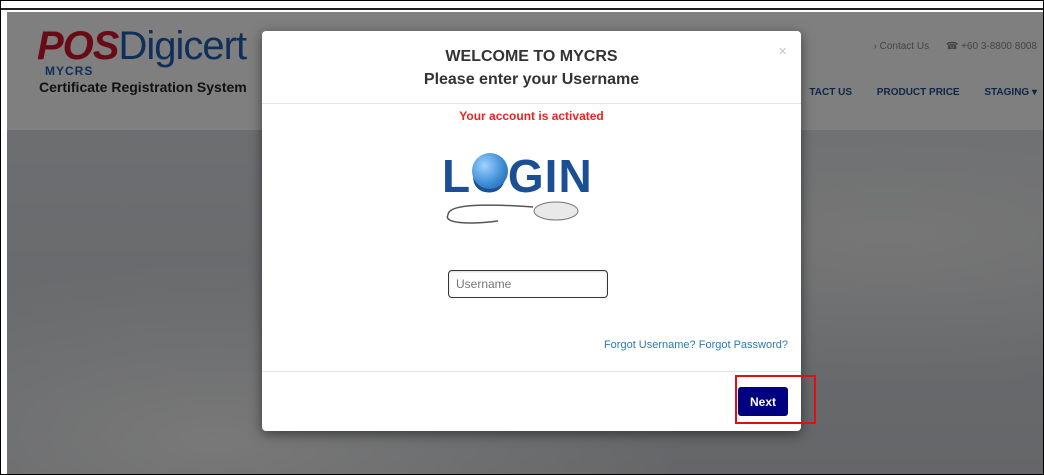 The image size is (1044, 475). I want to click on activation-status: Your account is activated, so click(531, 116).